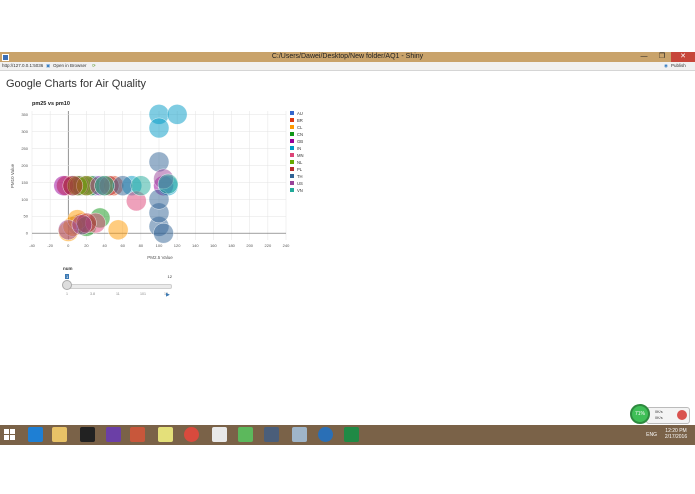 The image size is (695, 494). What do you see at coordinates (143, 294) in the screenshot?
I see `slider-tick: 101` at bounding box center [143, 294].